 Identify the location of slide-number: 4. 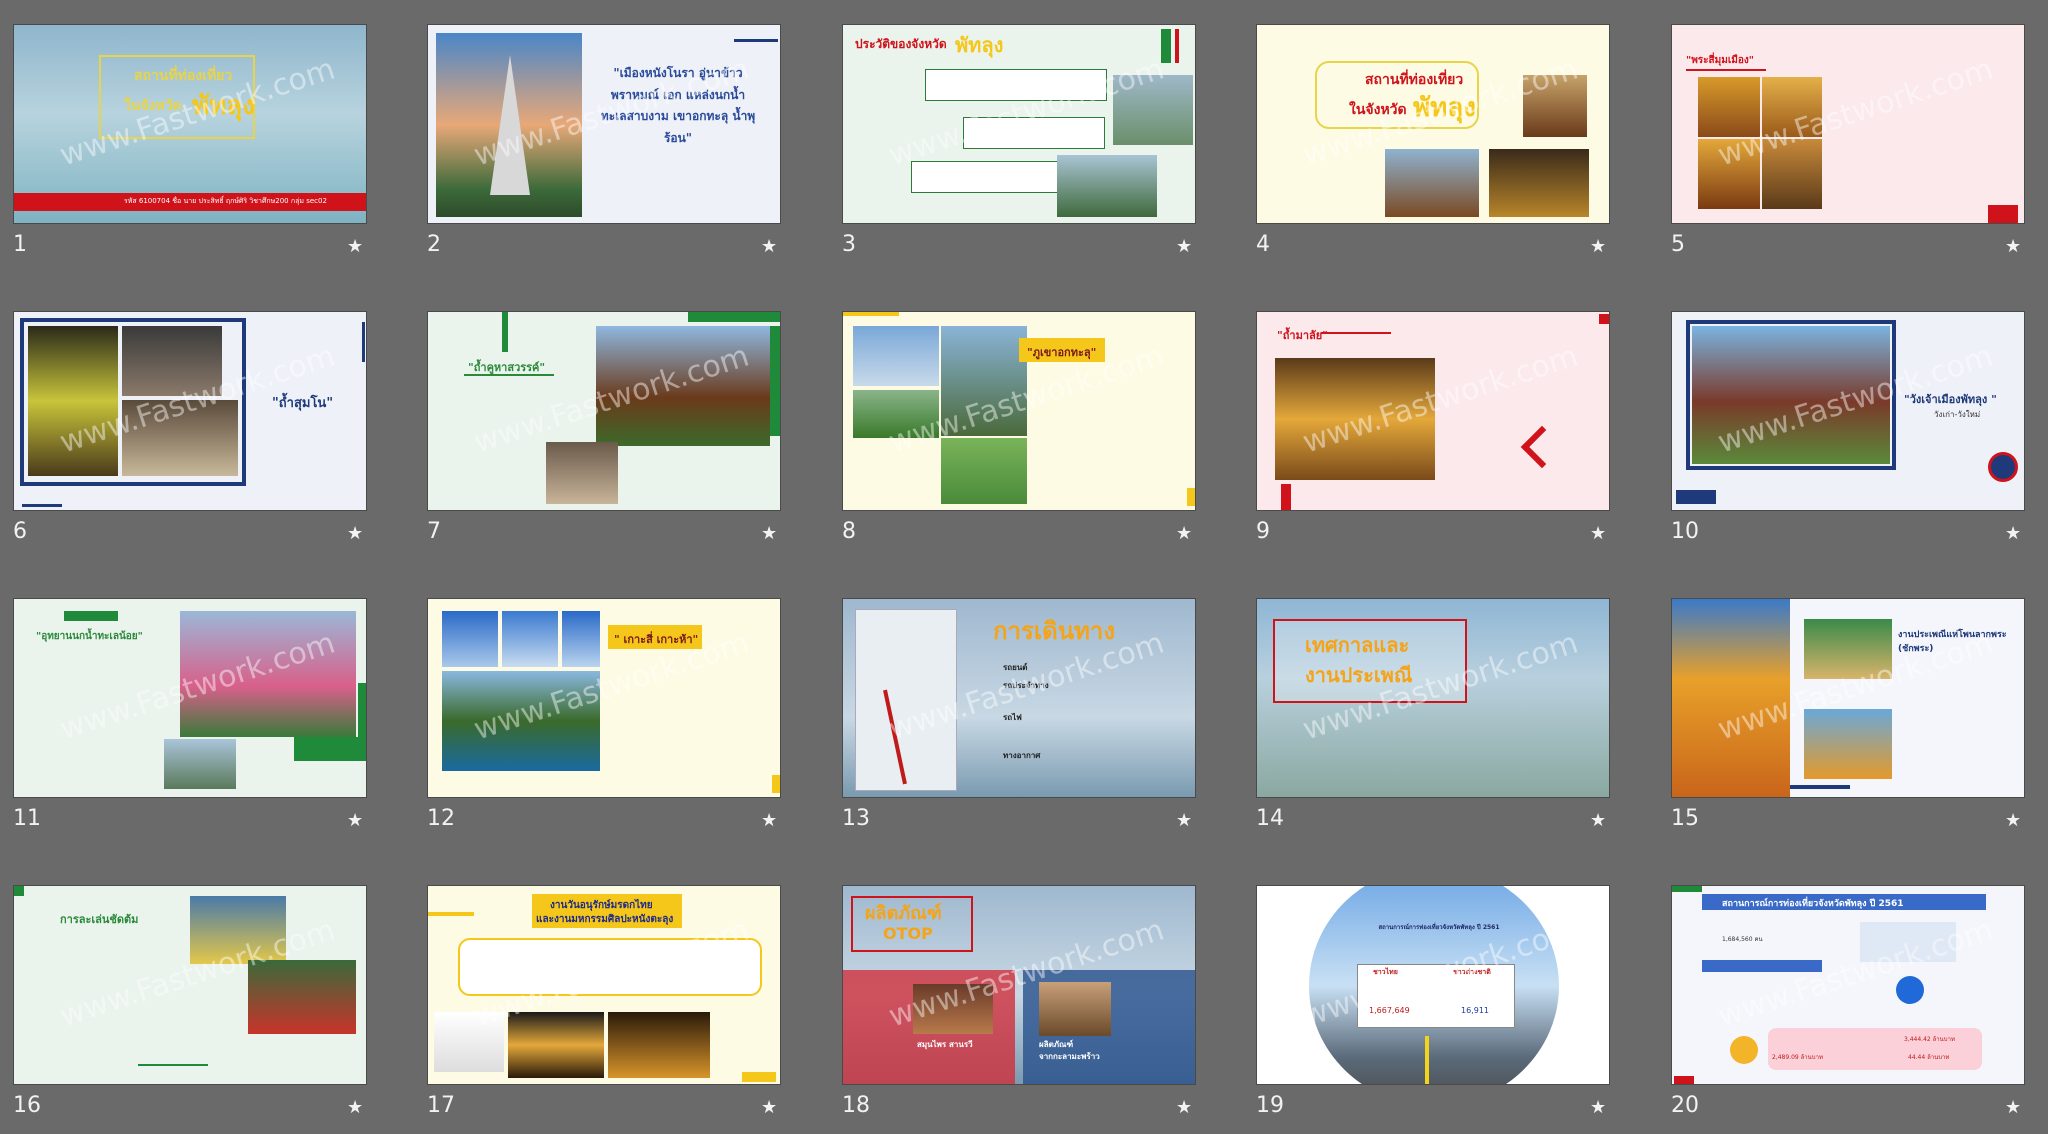
(1263, 244).